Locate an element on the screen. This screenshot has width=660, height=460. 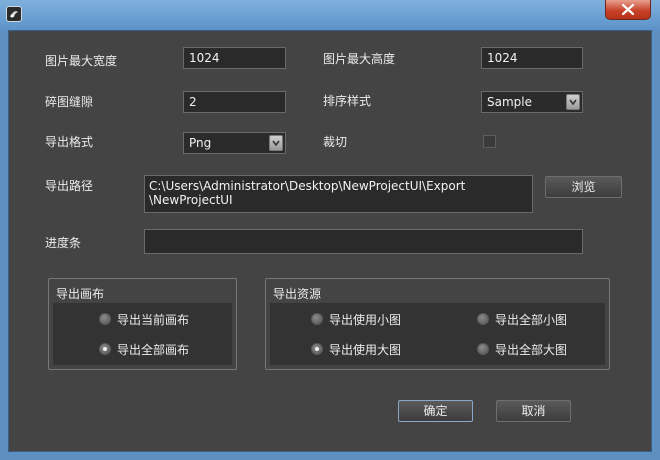
title-bar is located at coordinates (330, 15).